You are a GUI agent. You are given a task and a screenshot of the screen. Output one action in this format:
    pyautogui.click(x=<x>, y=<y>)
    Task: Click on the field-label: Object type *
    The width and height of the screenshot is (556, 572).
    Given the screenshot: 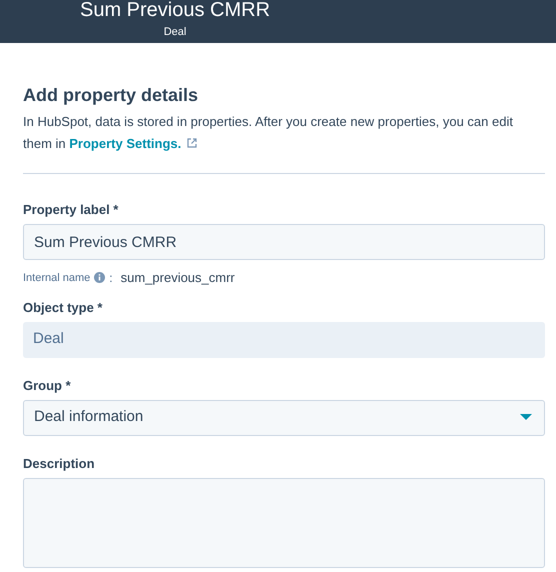 What is the action you would take?
    pyautogui.click(x=63, y=308)
    